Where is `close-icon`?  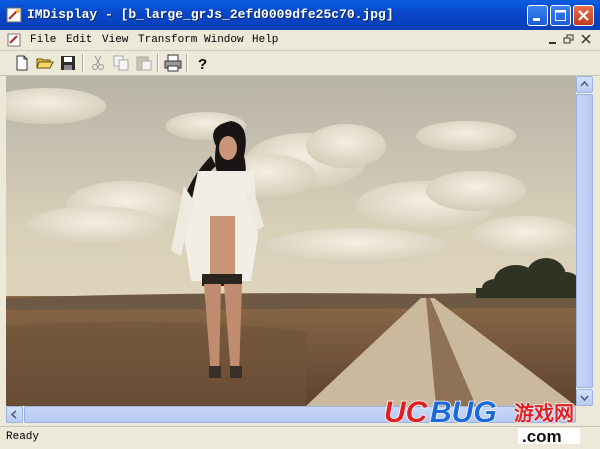
close-icon is located at coordinates (583, 15).